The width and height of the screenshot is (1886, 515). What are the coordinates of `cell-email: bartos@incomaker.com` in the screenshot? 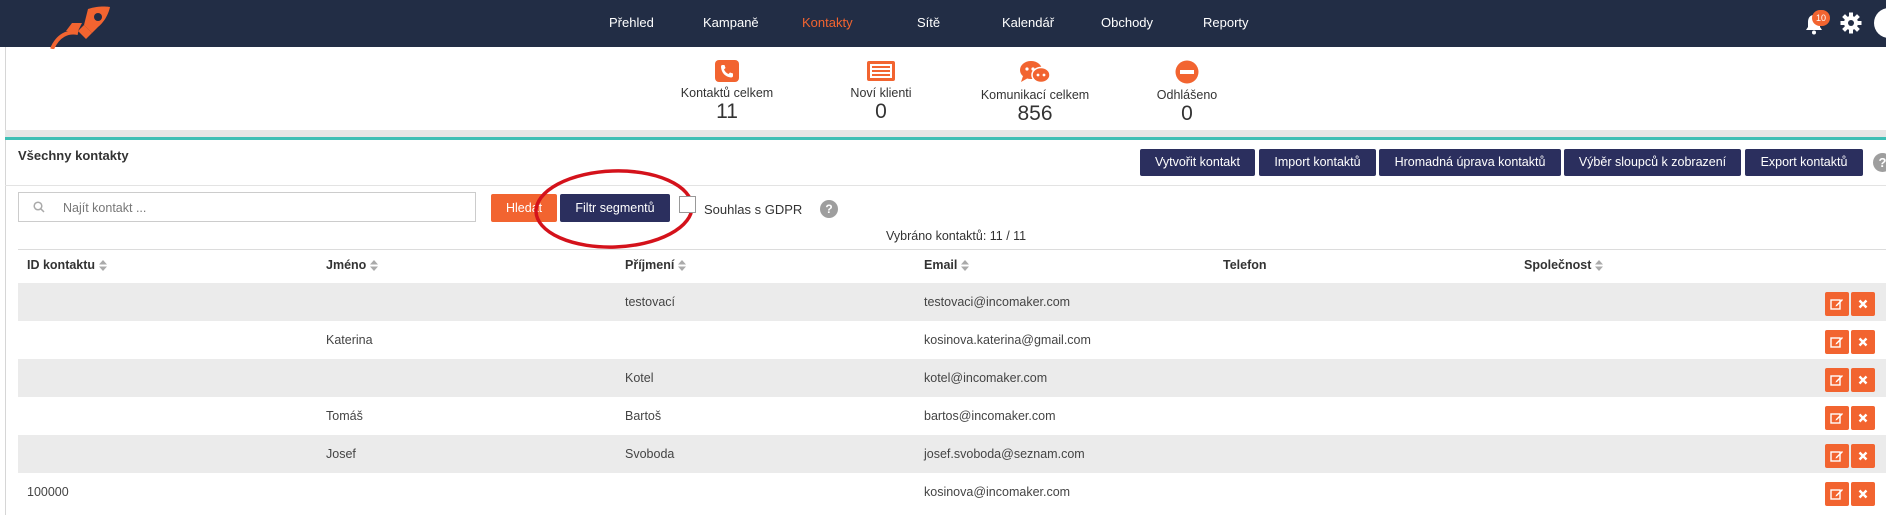 It's located at (990, 416).